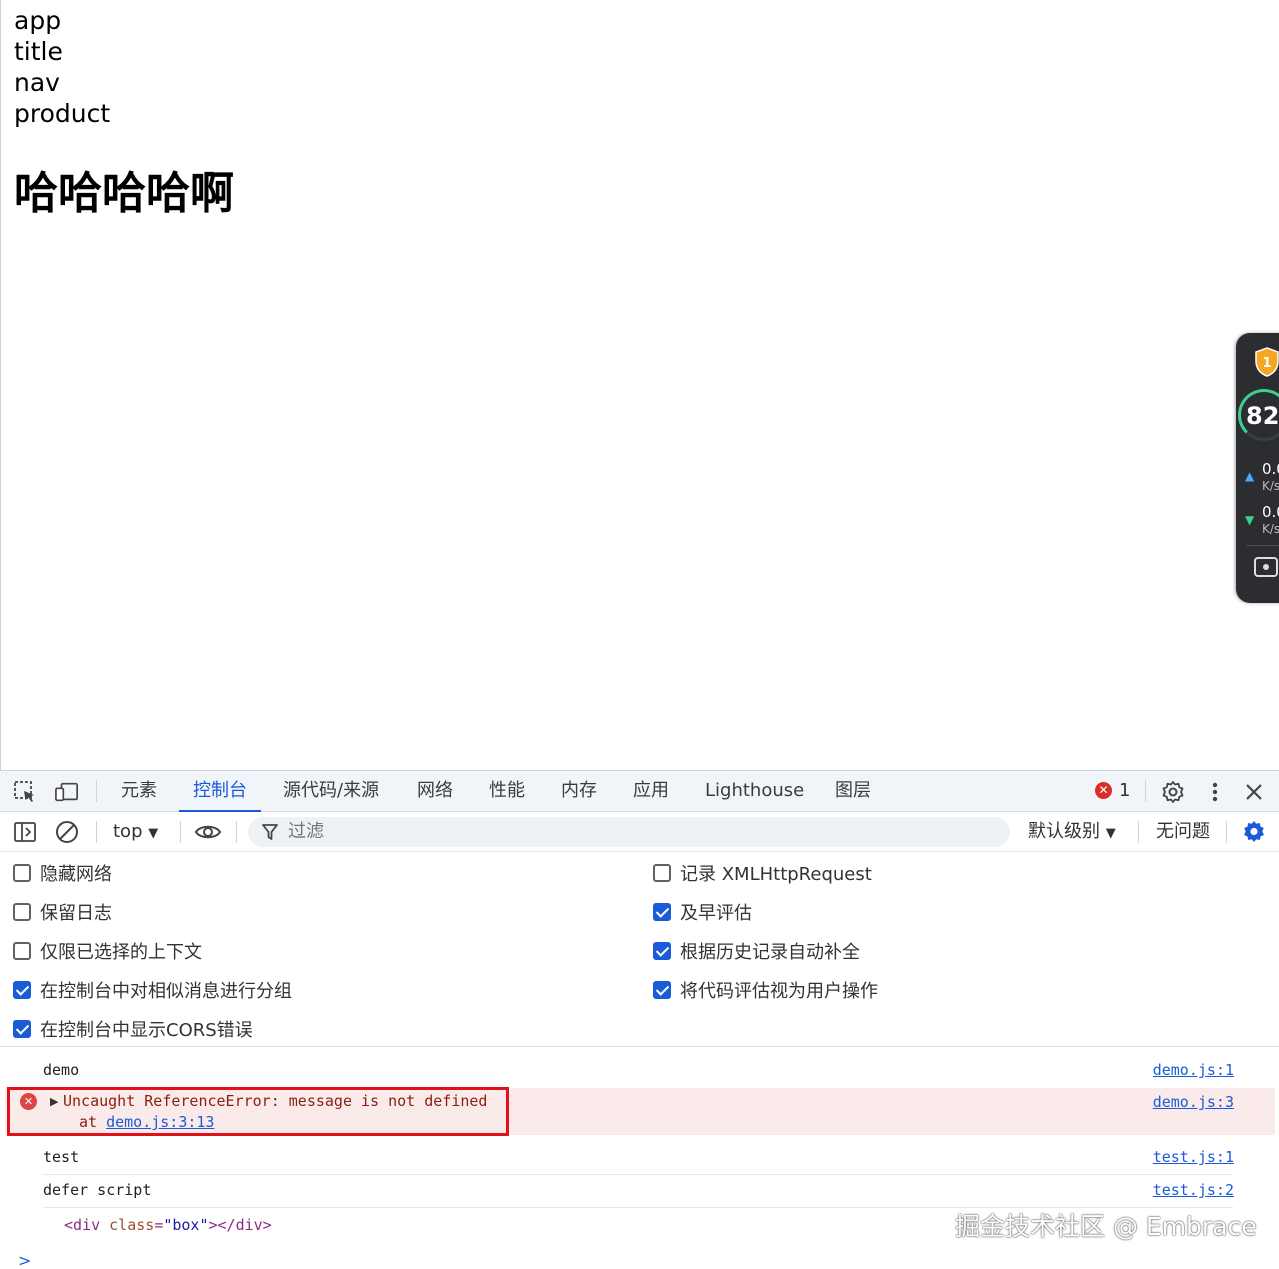  I want to click on message-divider, so click(638, 1174).